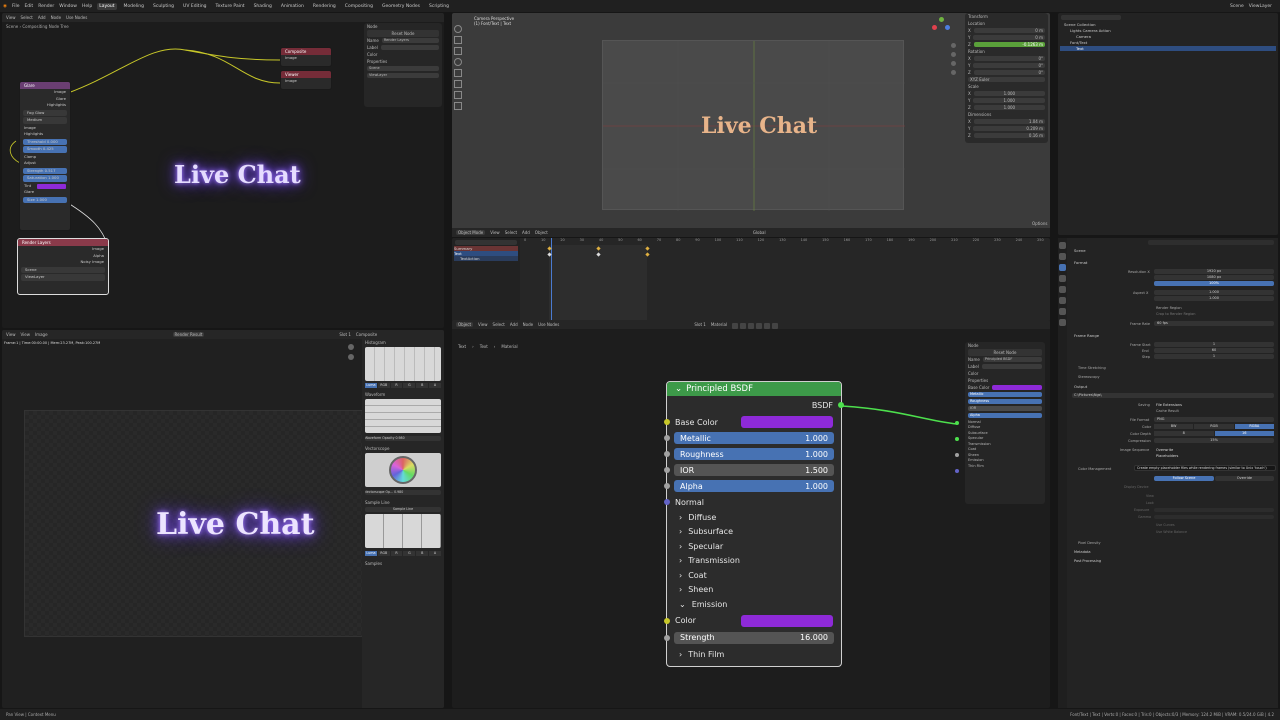  Describe the element at coordinates (45, 199) in the screenshot. I see `size-slider: Size 1.000` at that location.